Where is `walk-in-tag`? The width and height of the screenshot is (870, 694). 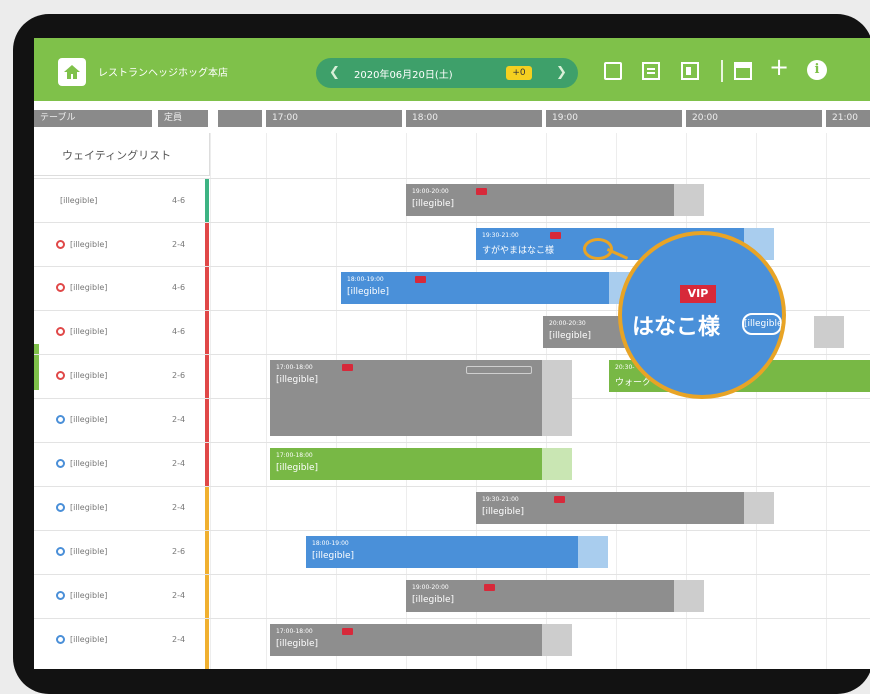 walk-in-tag is located at coordinates (499, 370).